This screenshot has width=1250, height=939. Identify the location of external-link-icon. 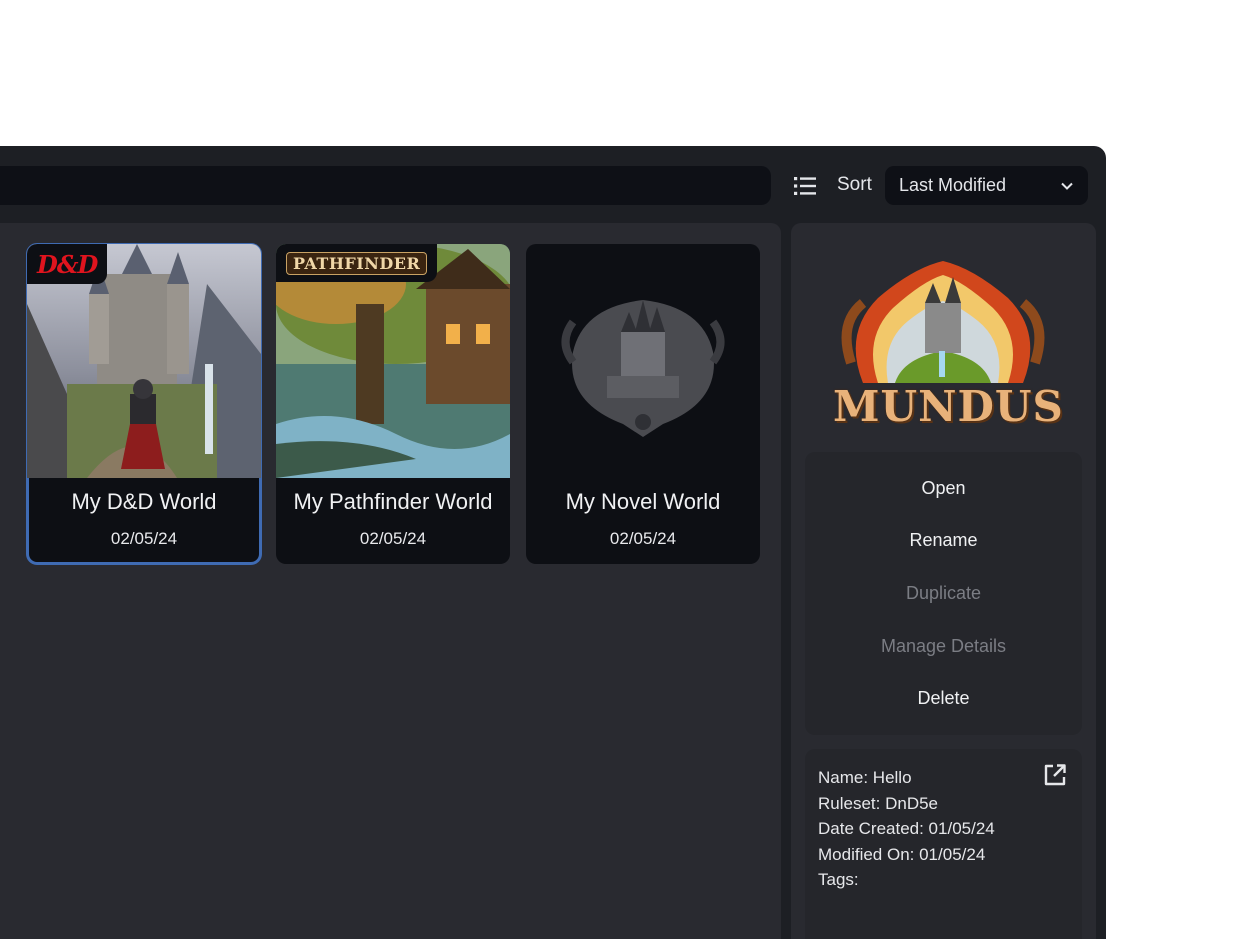
(1055, 775).